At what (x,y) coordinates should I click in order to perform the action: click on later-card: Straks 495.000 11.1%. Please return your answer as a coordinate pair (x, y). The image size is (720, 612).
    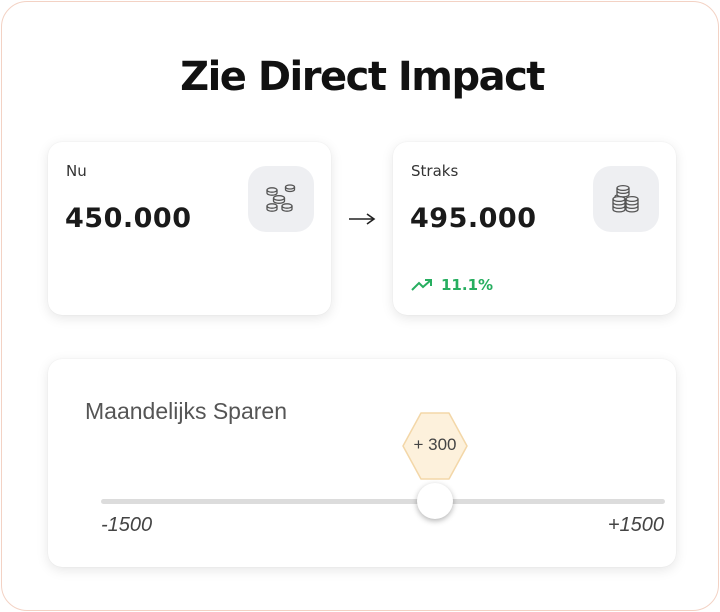
    Looking at the image, I should click on (534, 228).